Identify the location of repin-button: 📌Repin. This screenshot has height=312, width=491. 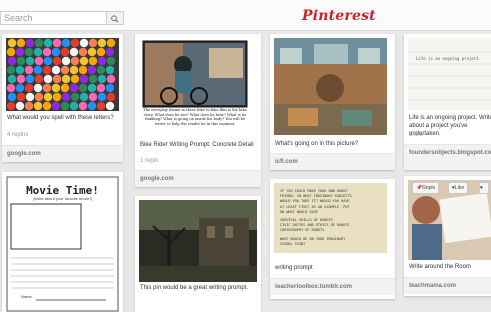
(426, 188).